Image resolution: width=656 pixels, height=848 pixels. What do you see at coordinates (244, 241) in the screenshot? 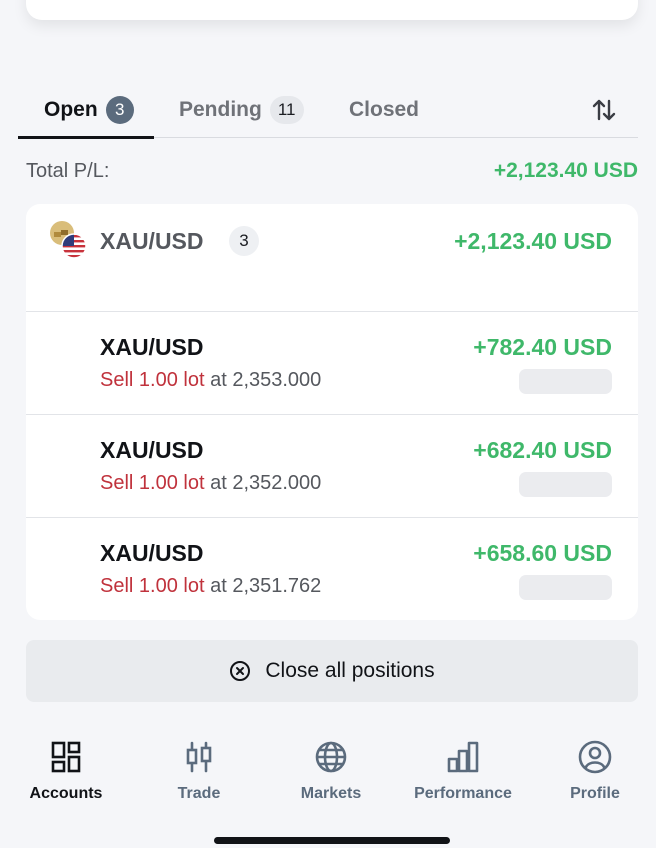
I see `group-count-badge: 3` at bounding box center [244, 241].